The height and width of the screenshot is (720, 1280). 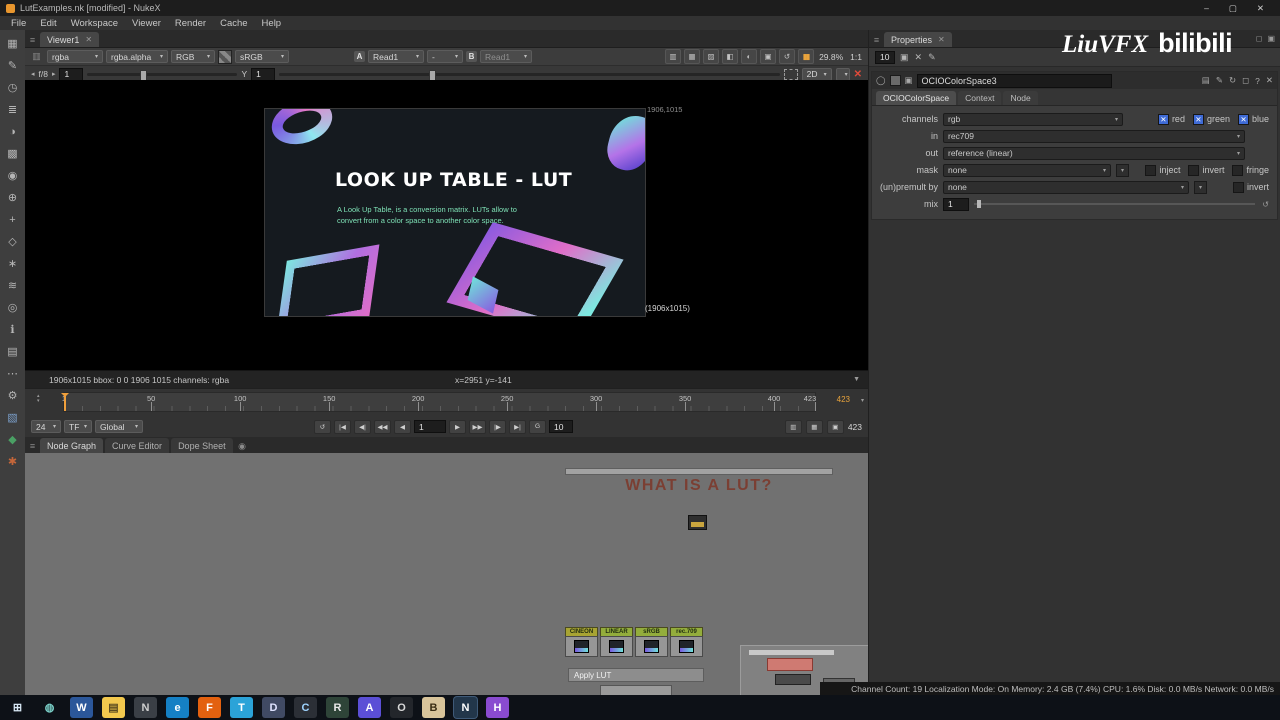 What do you see at coordinates (12, 175) in the screenshot?
I see `toolbar-keyer-icon: ◉` at bounding box center [12, 175].